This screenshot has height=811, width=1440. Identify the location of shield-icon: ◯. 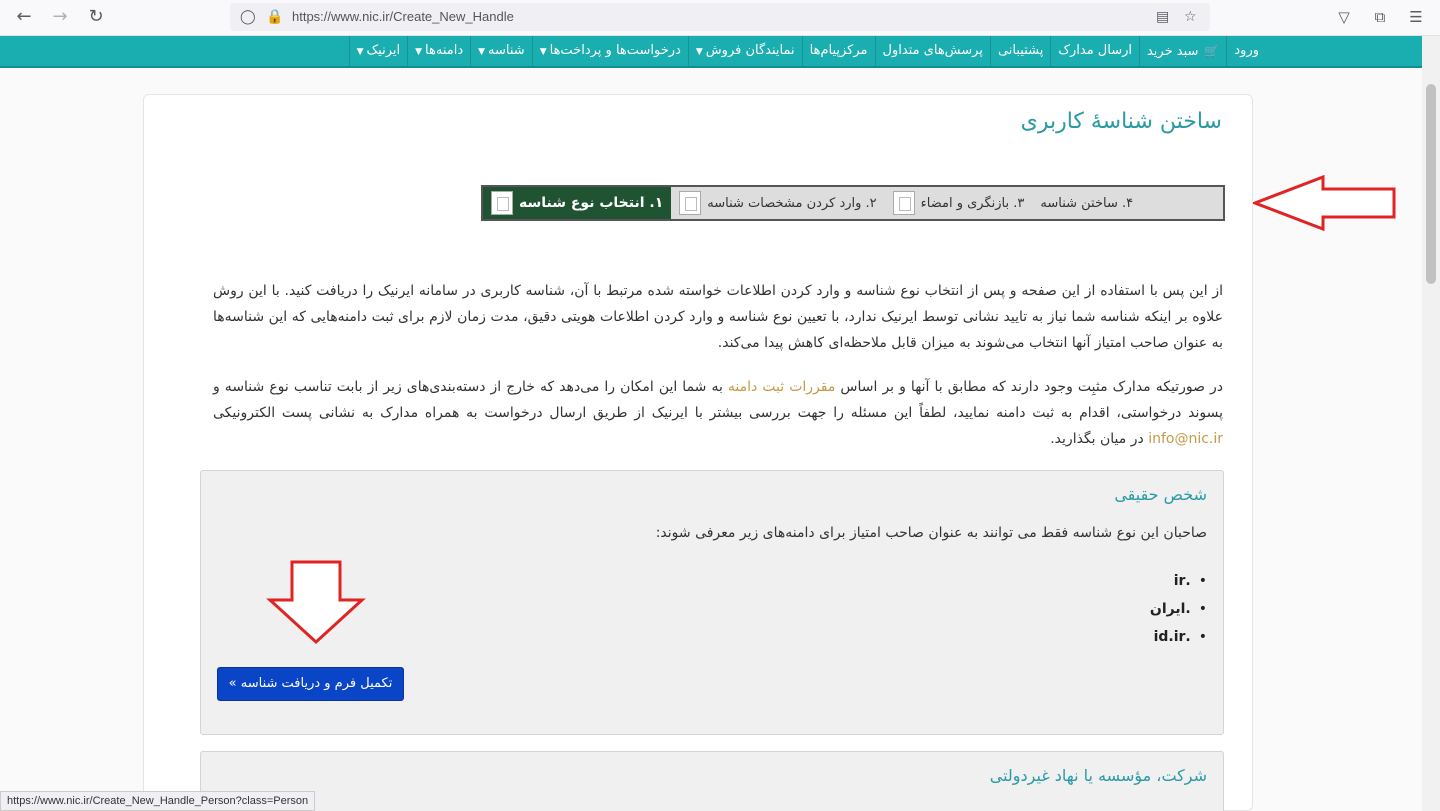
(248, 17).